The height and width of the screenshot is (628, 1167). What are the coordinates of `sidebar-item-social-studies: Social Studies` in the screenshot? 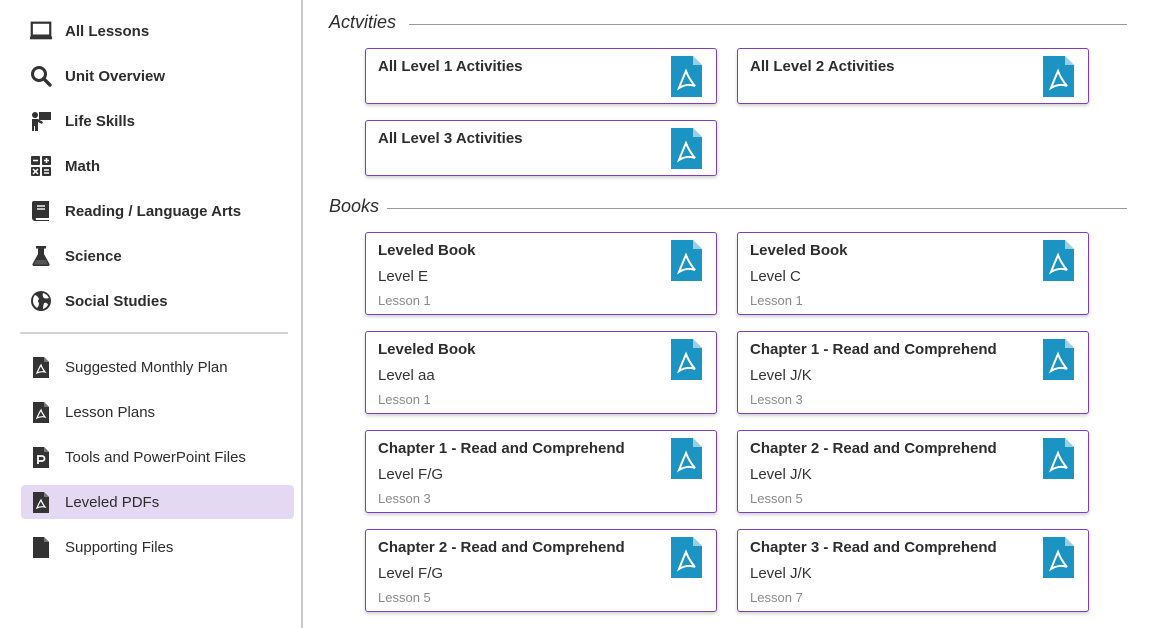 It's located at (157, 301).